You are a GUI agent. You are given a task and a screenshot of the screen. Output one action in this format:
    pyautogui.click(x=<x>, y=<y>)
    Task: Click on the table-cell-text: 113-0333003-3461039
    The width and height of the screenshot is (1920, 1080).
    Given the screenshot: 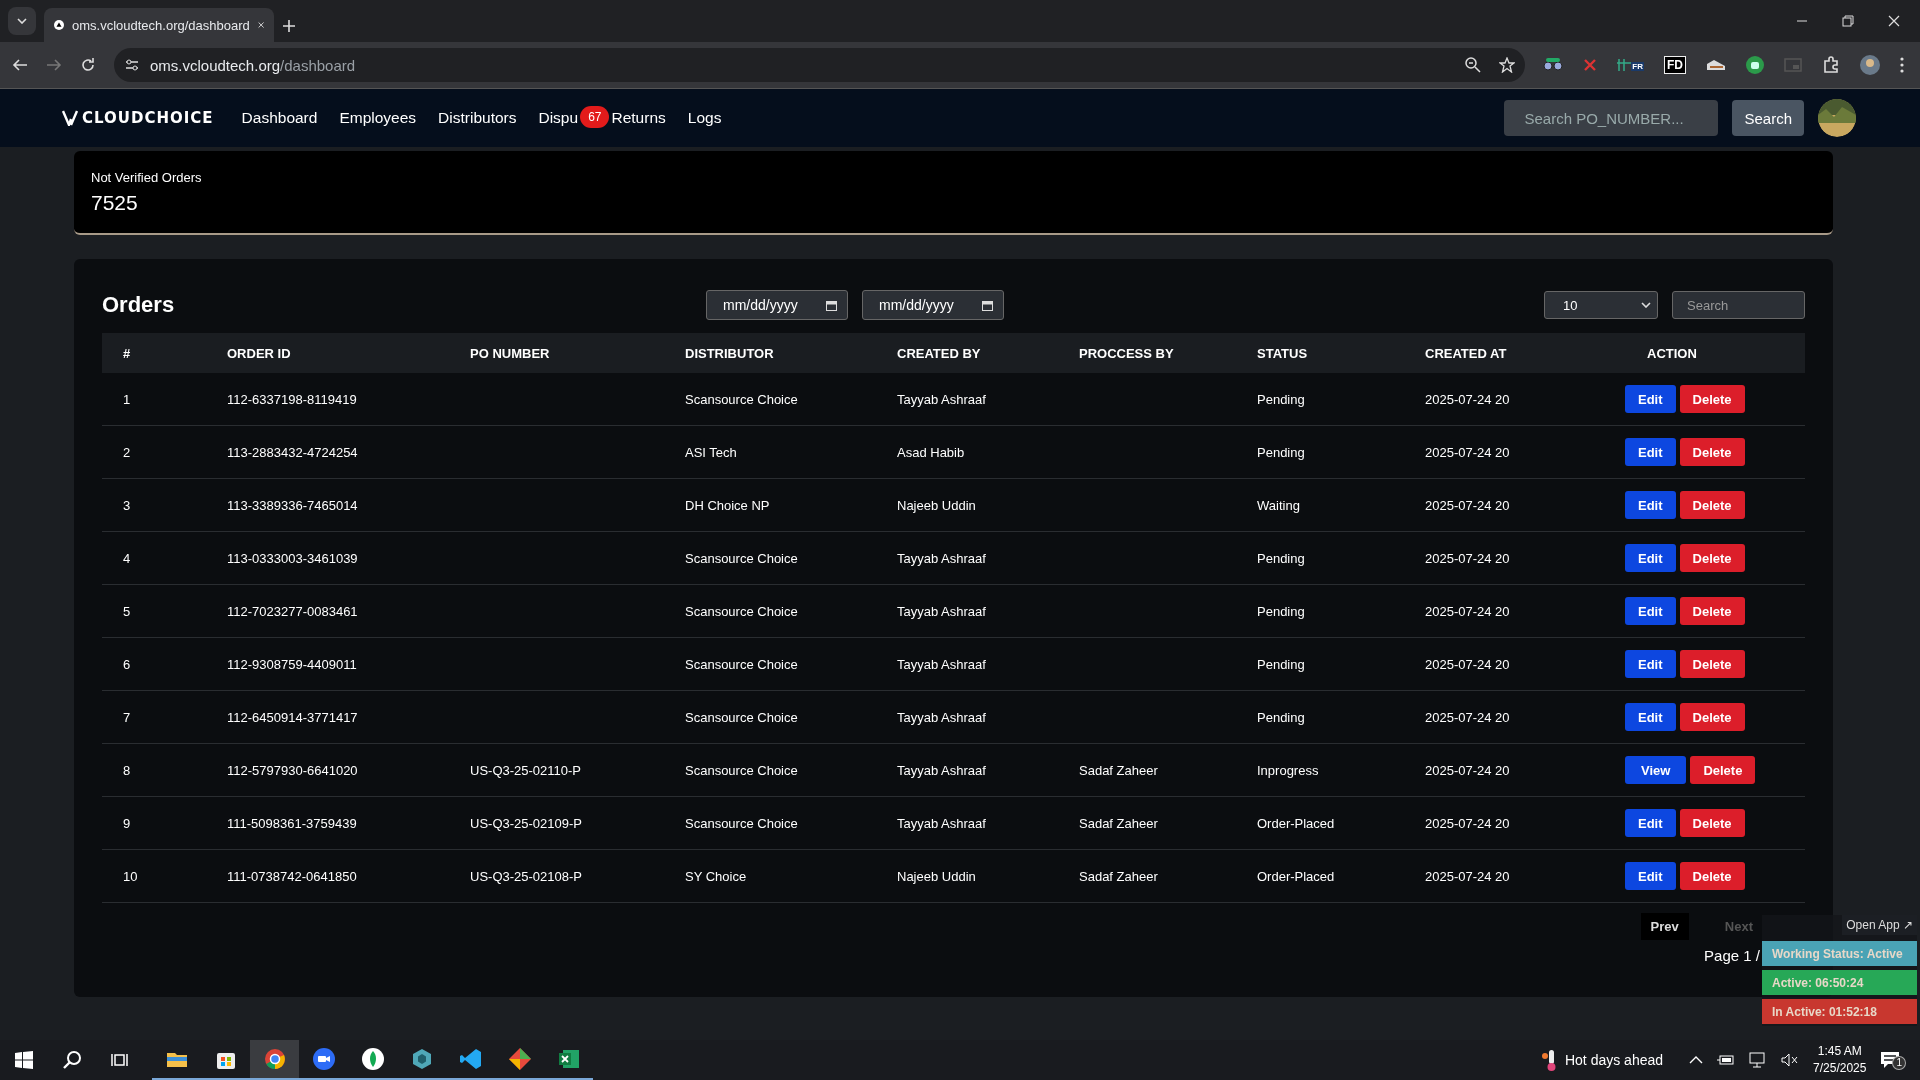 What is the action you would take?
    pyautogui.click(x=292, y=558)
    